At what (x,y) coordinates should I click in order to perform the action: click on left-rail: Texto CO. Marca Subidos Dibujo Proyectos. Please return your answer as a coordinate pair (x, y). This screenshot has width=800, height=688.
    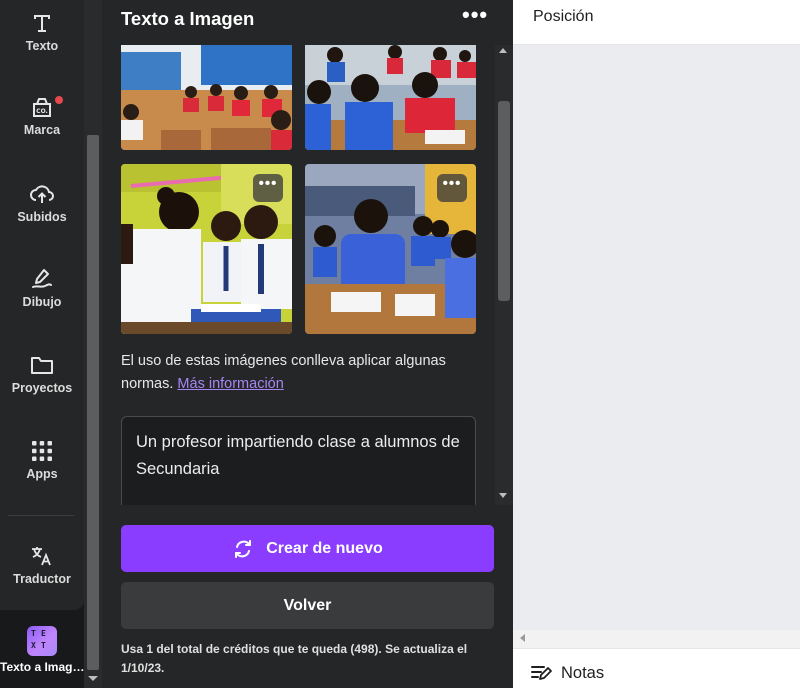
    Looking at the image, I should click on (42, 344).